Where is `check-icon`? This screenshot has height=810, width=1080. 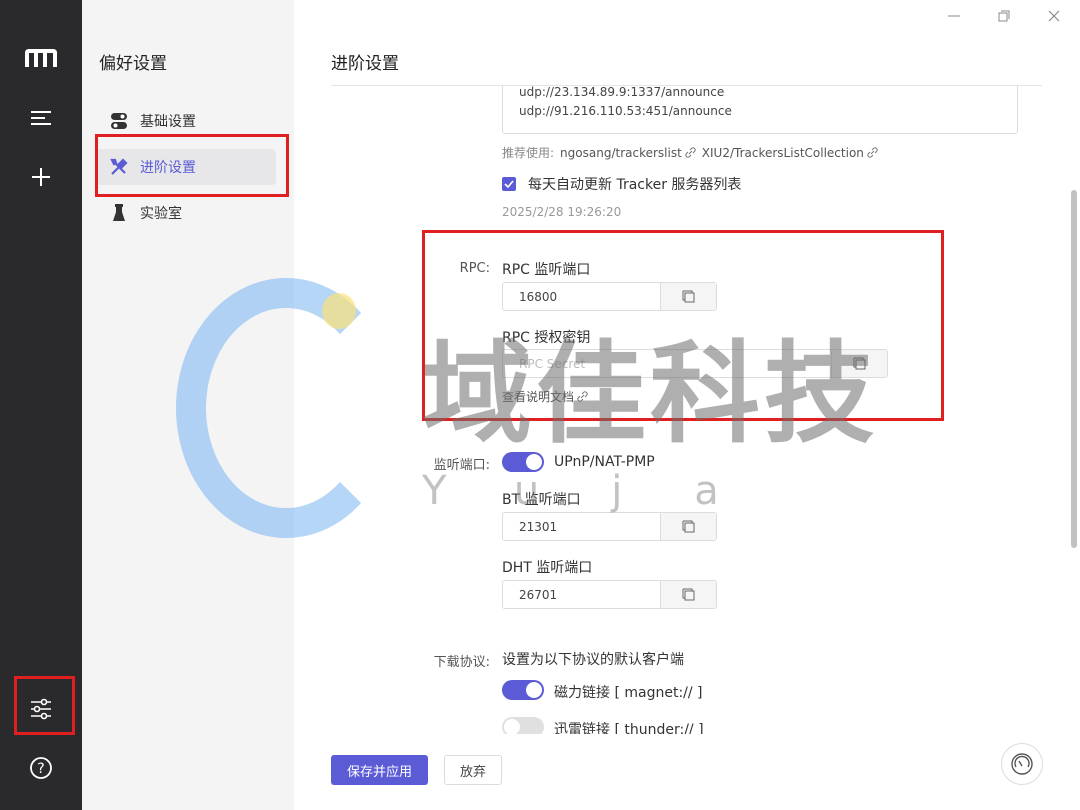 check-icon is located at coordinates (509, 184).